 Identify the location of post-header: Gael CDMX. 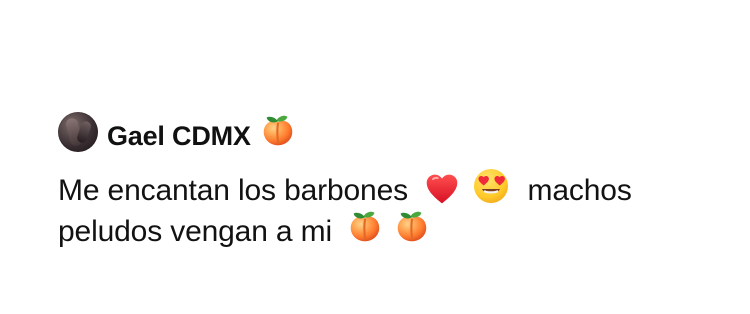
(388, 132).